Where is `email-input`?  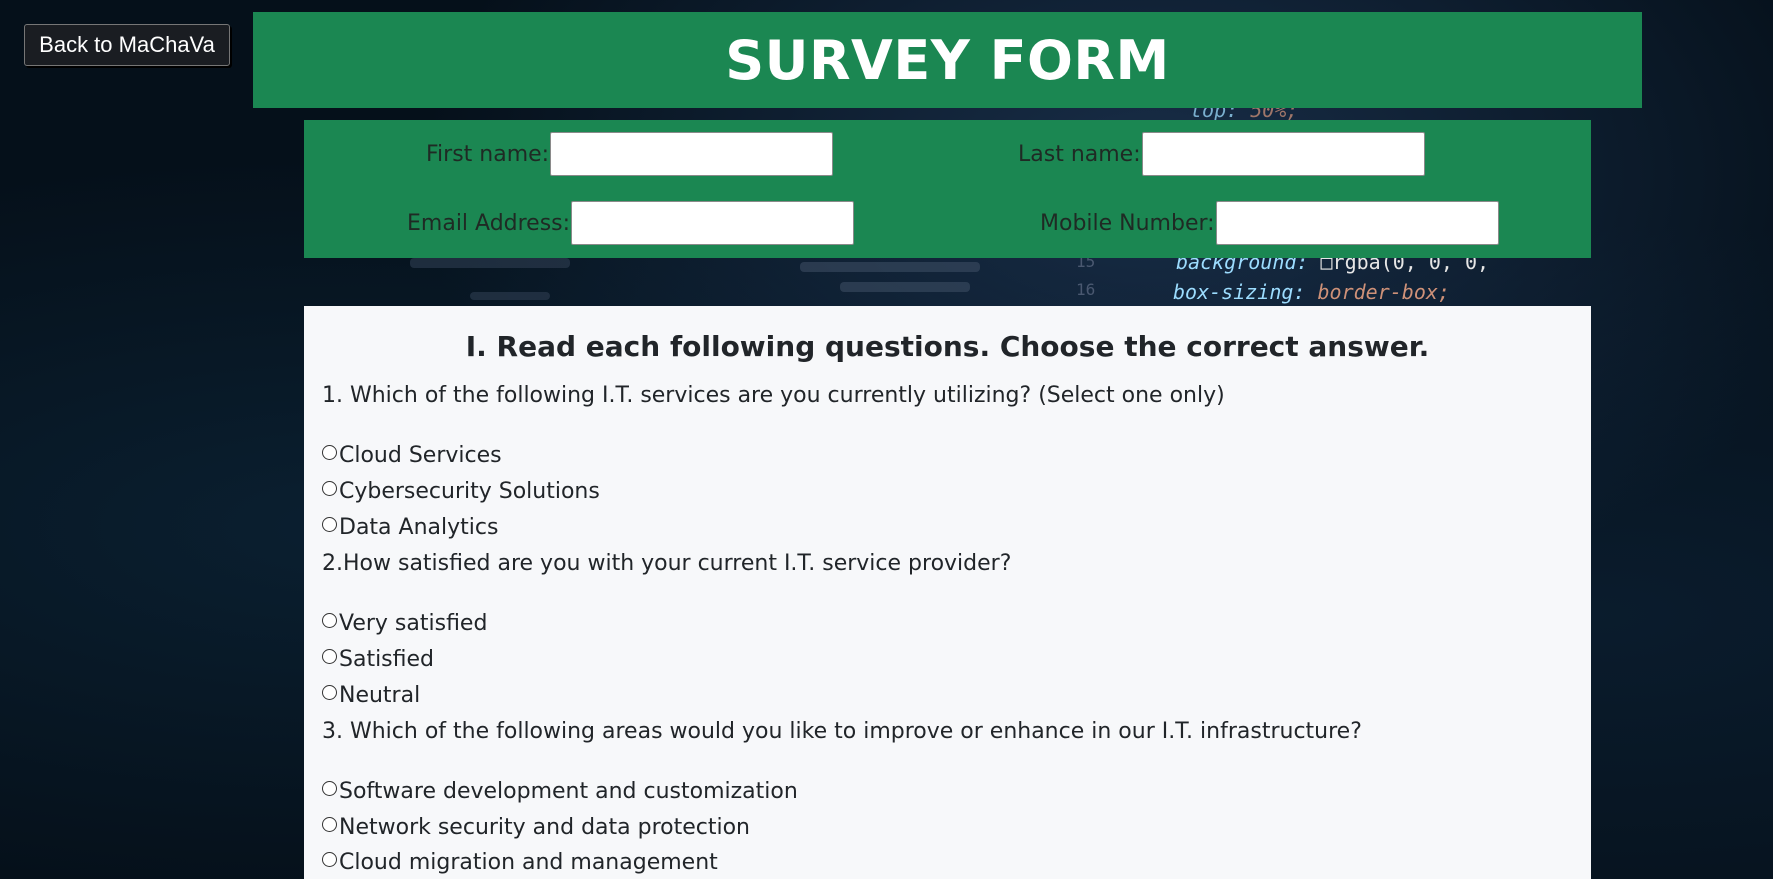
email-input is located at coordinates (713, 223).